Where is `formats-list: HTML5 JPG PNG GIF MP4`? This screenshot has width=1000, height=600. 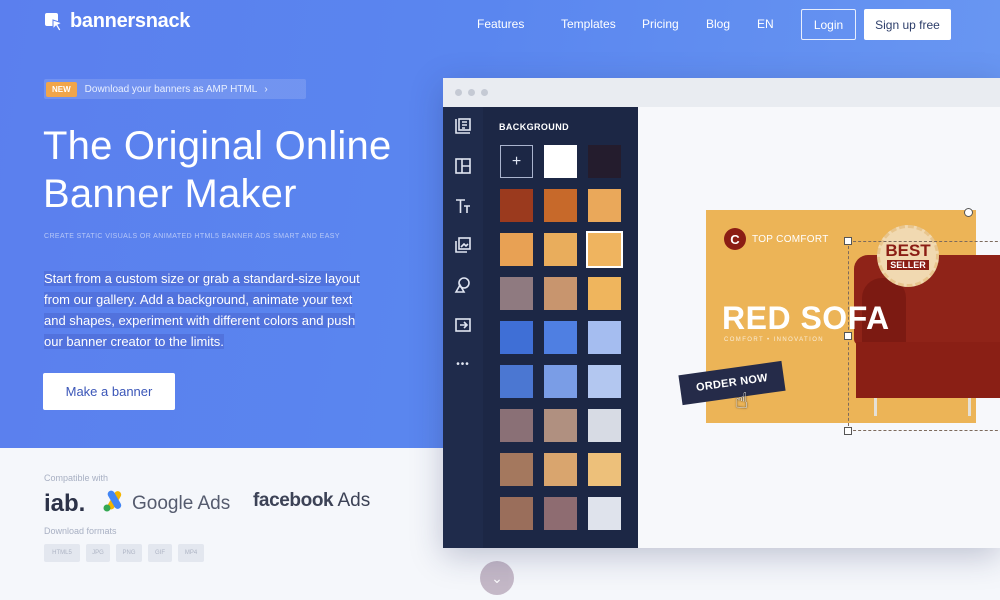
formats-list: HTML5 JPG PNG GIF MP4 is located at coordinates (124, 553).